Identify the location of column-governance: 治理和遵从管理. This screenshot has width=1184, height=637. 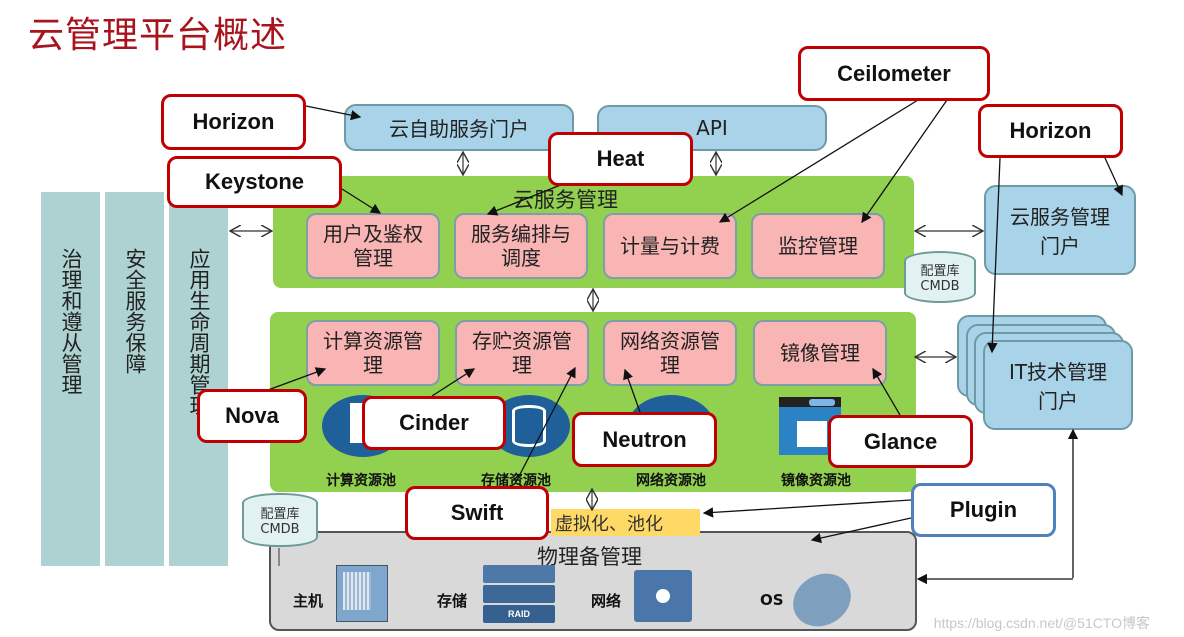
(70, 379).